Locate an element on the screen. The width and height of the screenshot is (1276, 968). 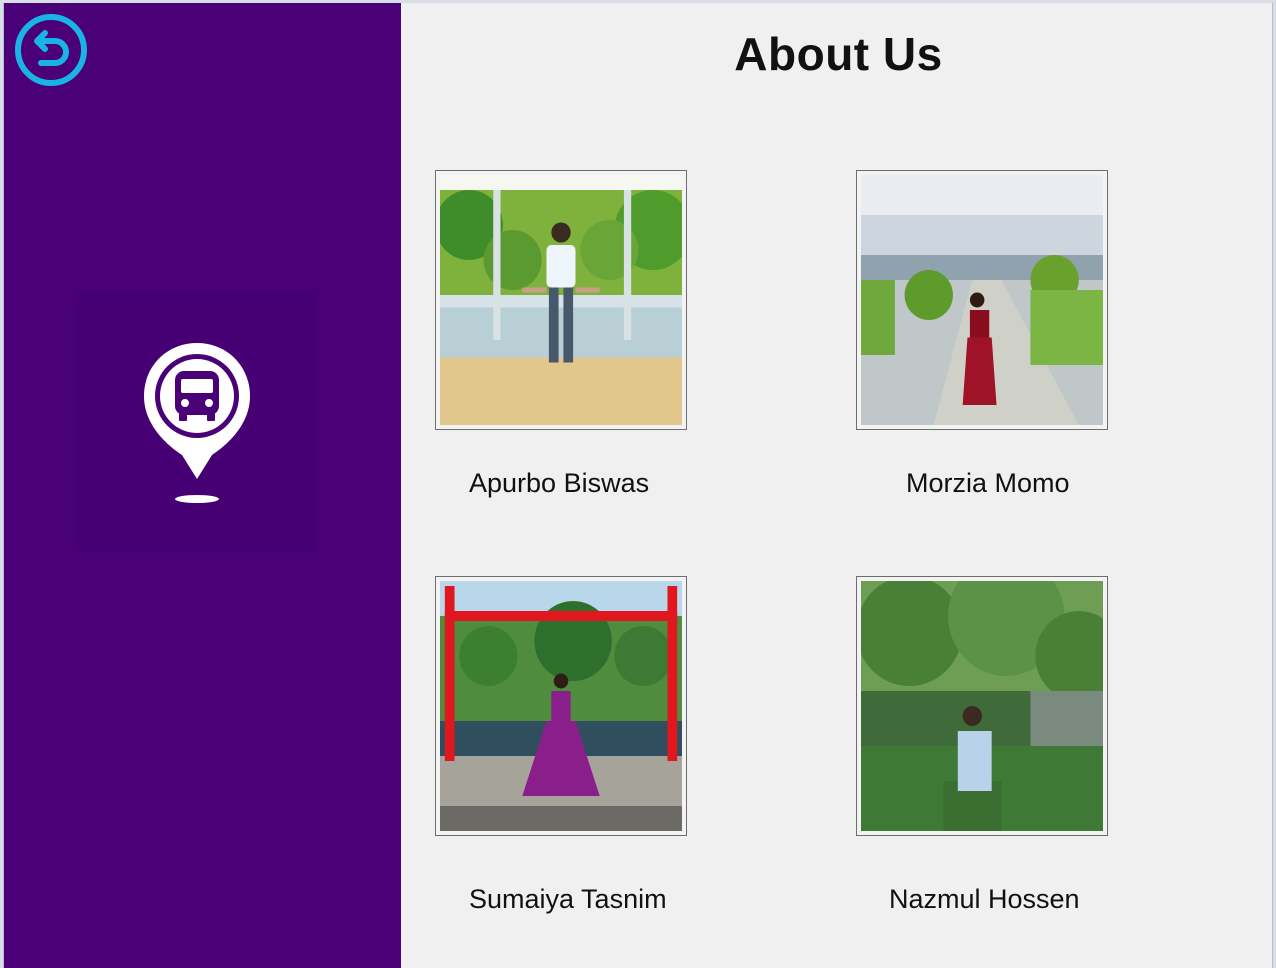
member-name: Morzia Momo is located at coordinates (988, 483).